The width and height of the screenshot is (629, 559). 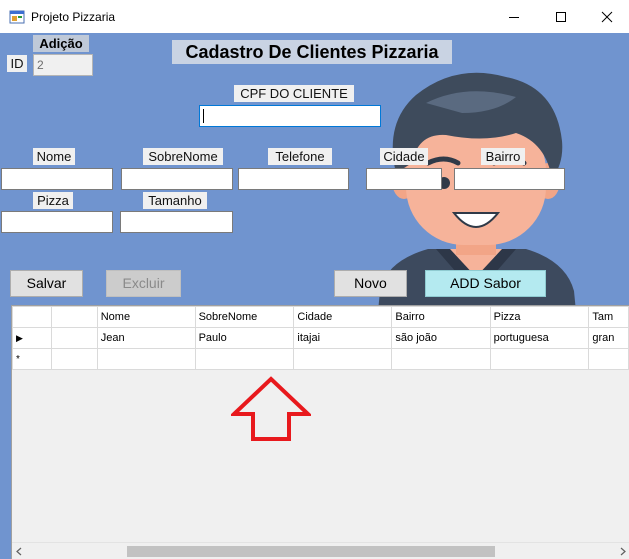 What do you see at coordinates (73, 17) in the screenshot?
I see `window-title: Projeto Pizzaria` at bounding box center [73, 17].